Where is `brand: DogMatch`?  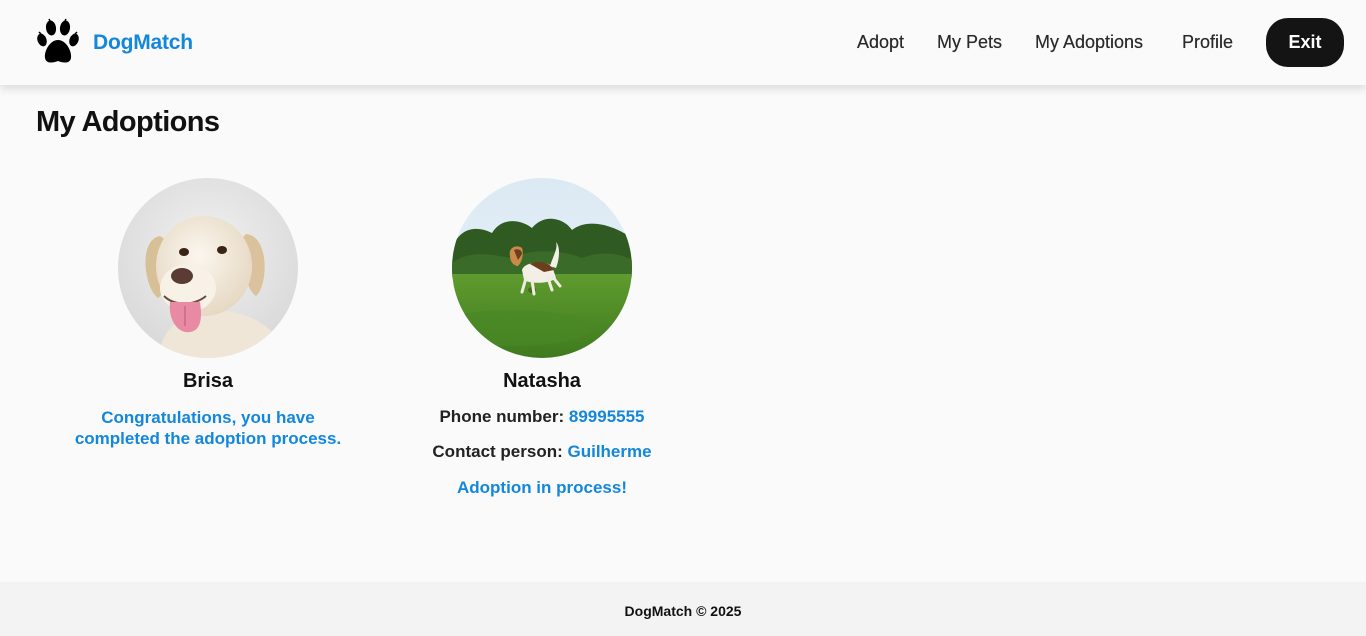 brand: DogMatch is located at coordinates (114, 42).